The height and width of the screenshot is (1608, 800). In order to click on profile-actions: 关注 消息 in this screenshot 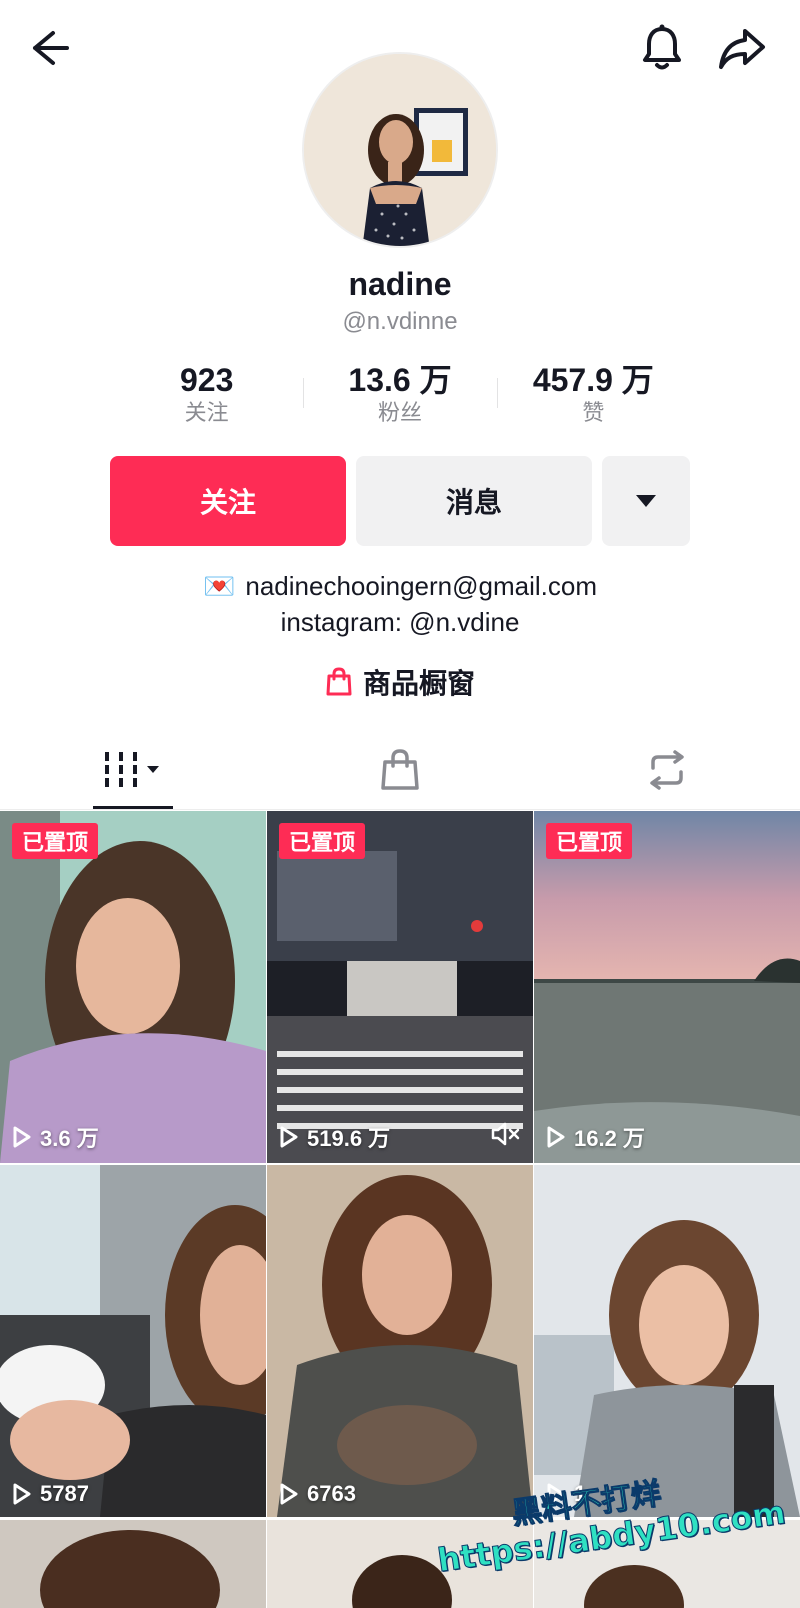, I will do `click(400, 501)`.